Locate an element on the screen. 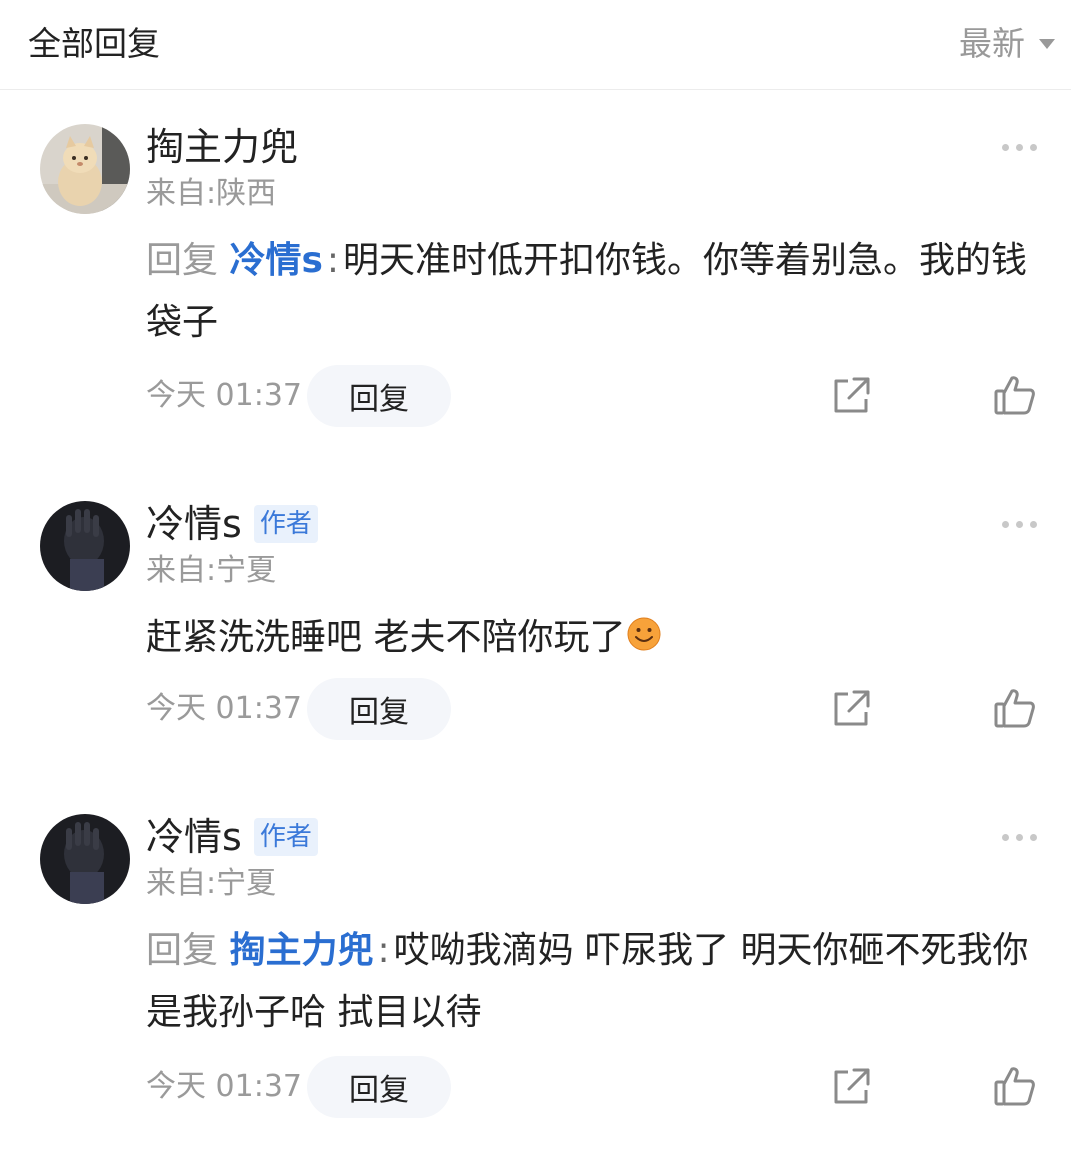 This screenshot has width=1071, height=1166. author-name: 掏主力兜 is located at coordinates (222, 147).